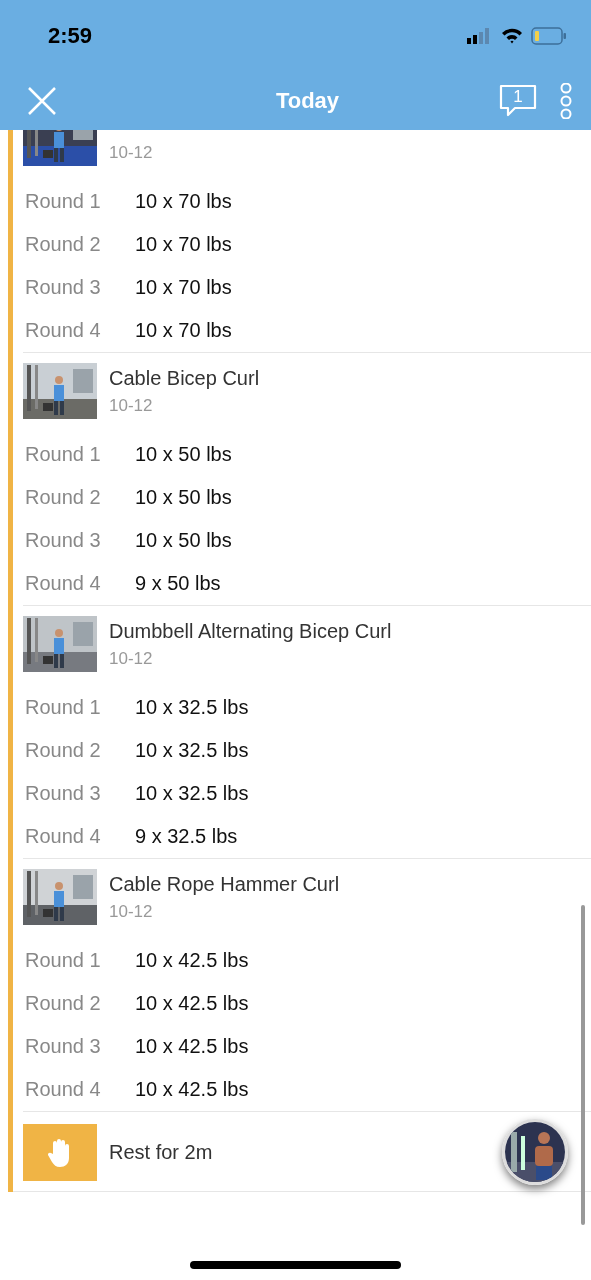  Describe the element at coordinates (250, 631) in the screenshot. I see `exercise-name: Dumbbell Alternating Bicep Curl` at that location.